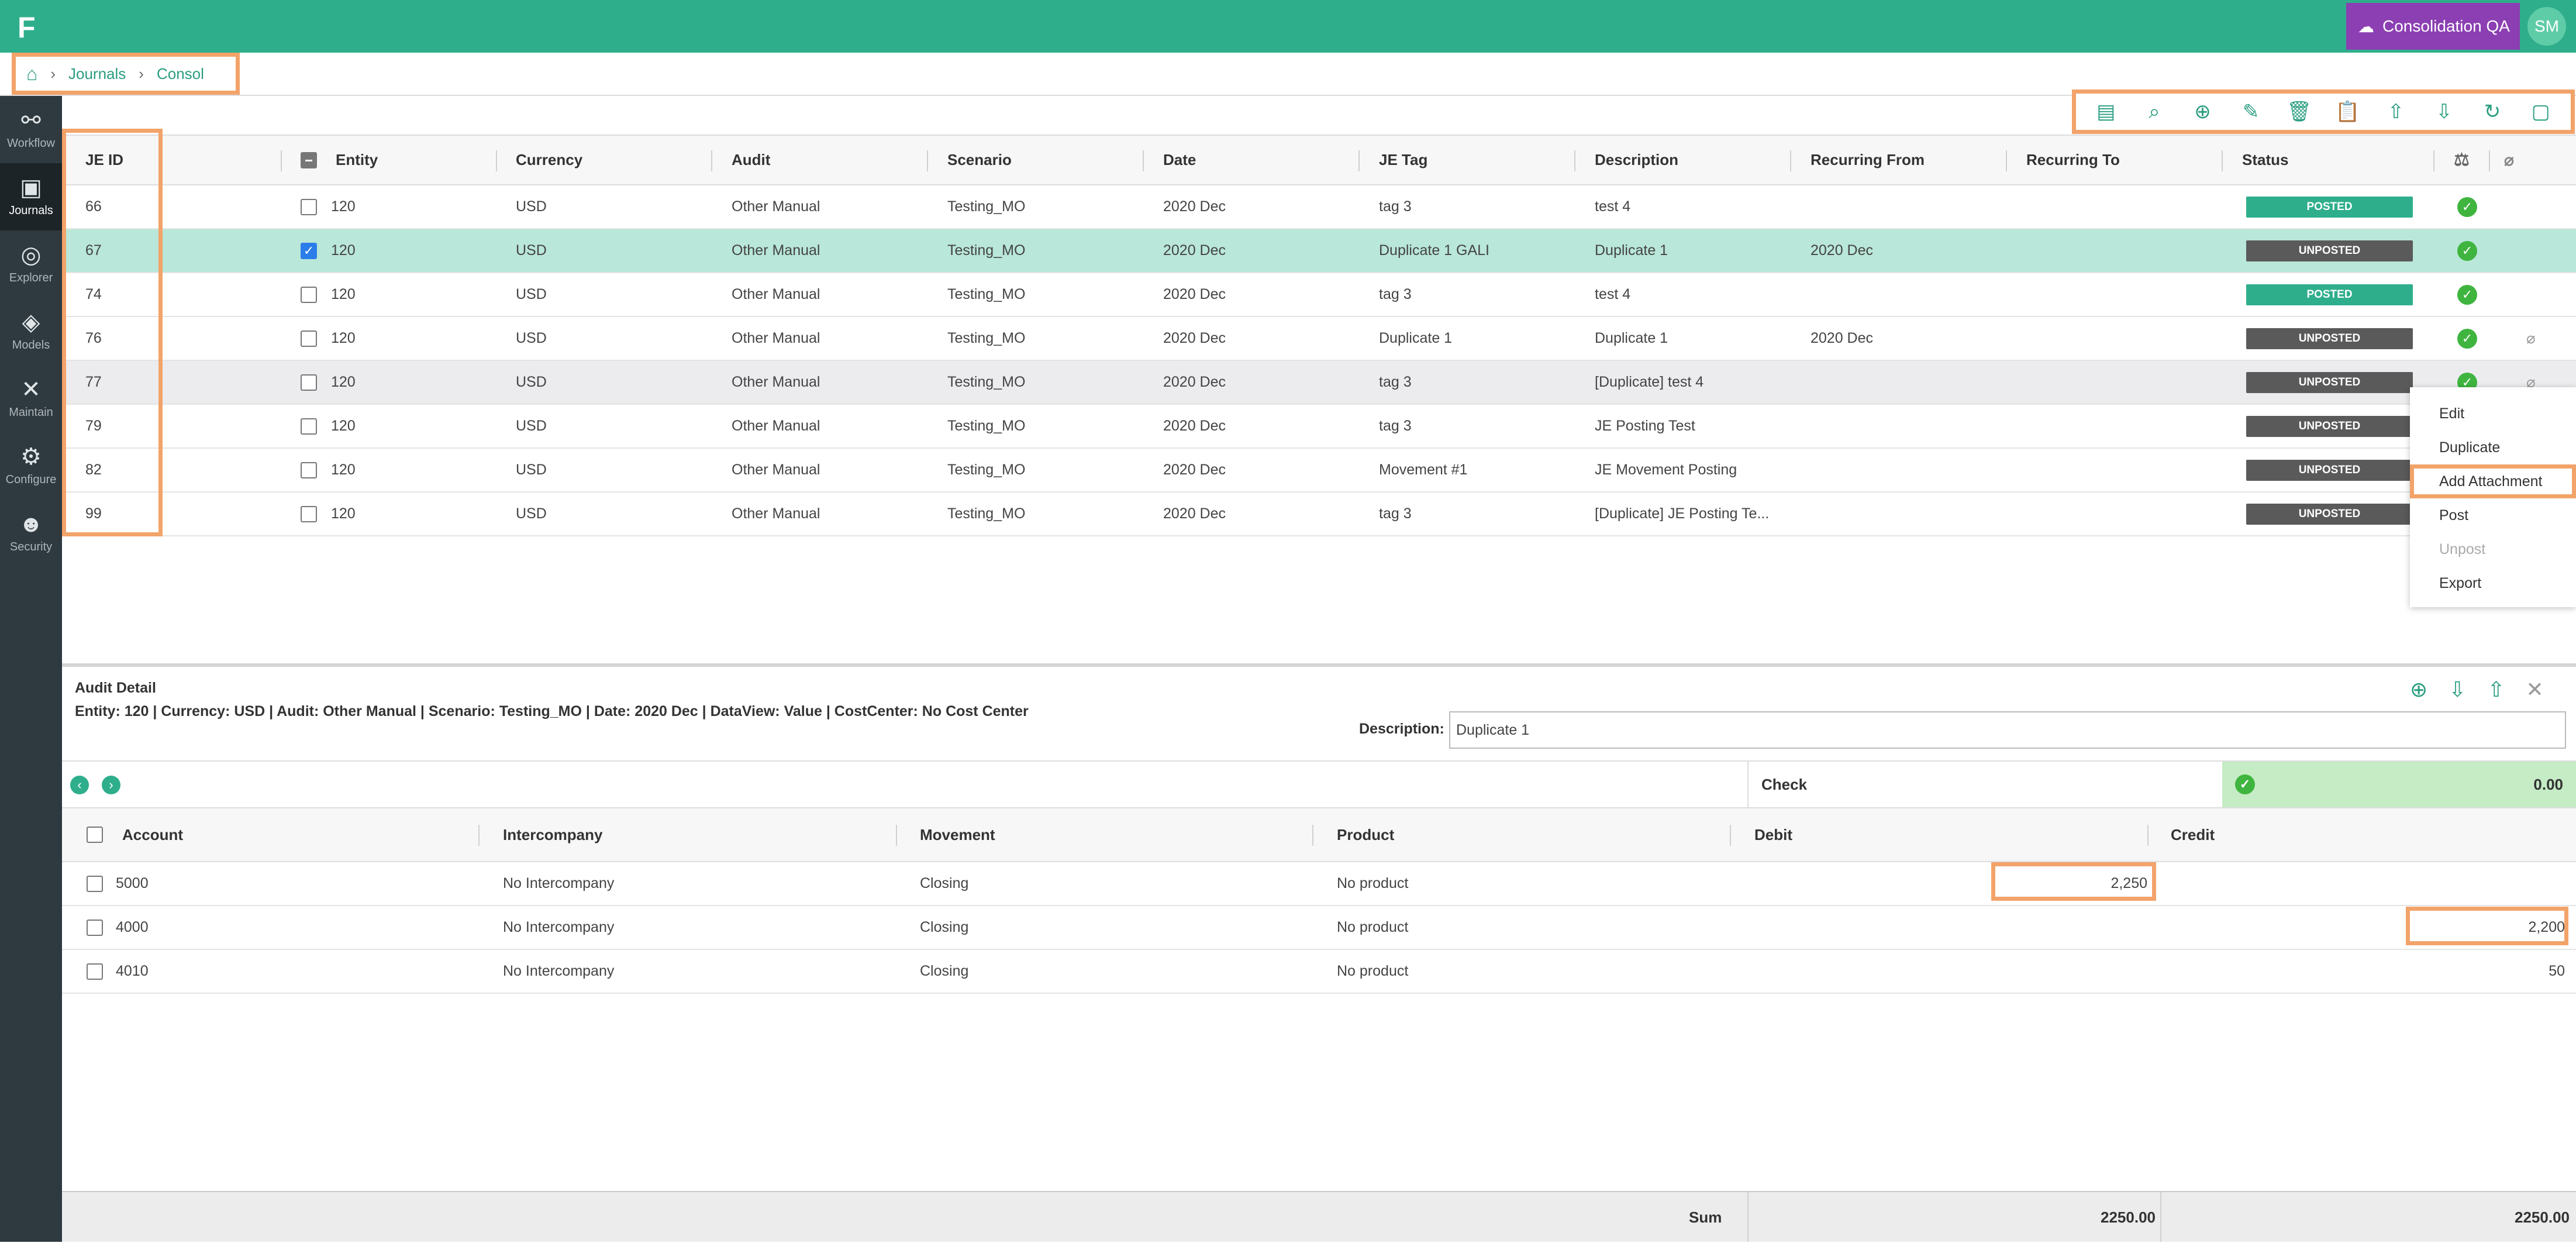 The width and height of the screenshot is (2576, 1243). I want to click on app-logo: F, so click(35, 27).